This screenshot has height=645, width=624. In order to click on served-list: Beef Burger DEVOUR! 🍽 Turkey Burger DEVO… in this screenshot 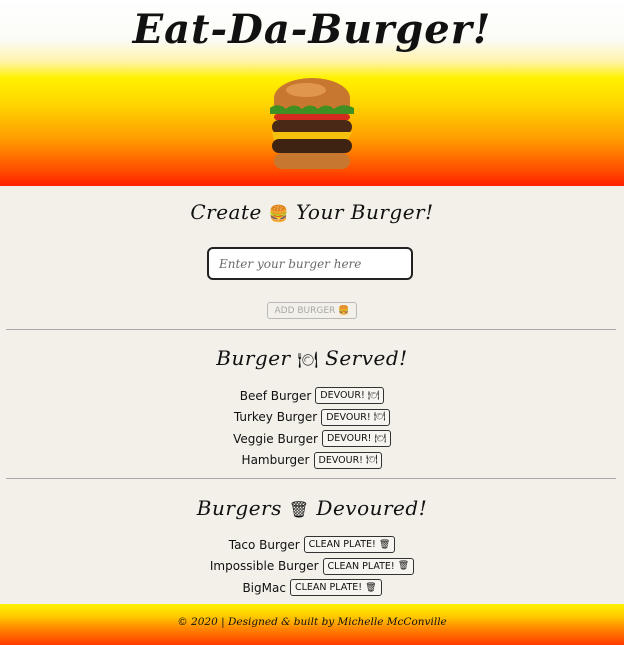, I will do `click(312, 428)`.